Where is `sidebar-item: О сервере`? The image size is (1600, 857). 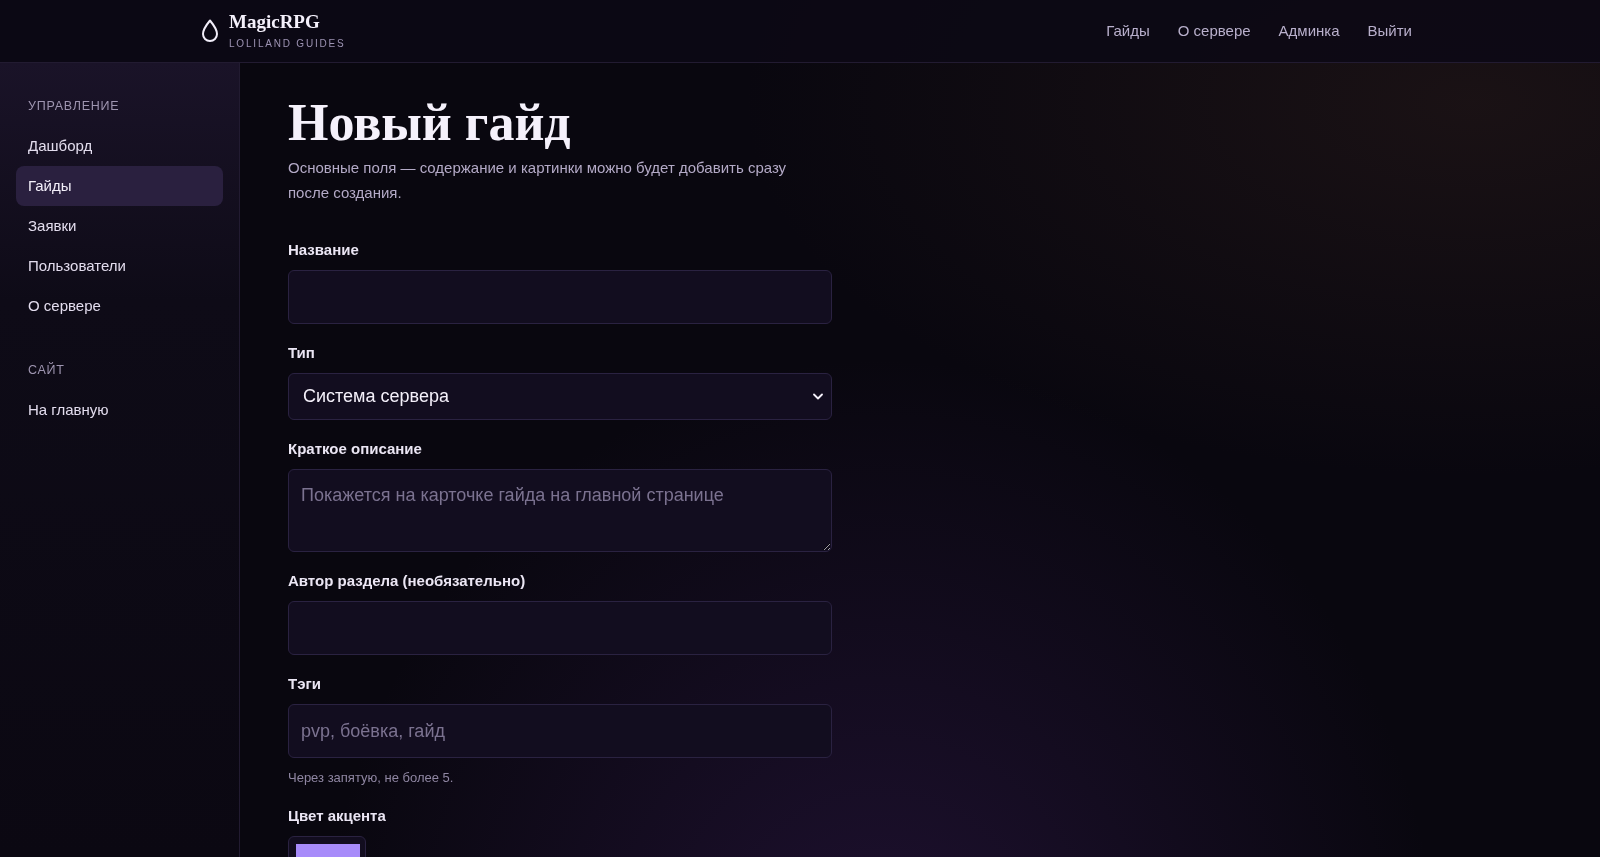 sidebar-item: О сервере is located at coordinates (119, 306).